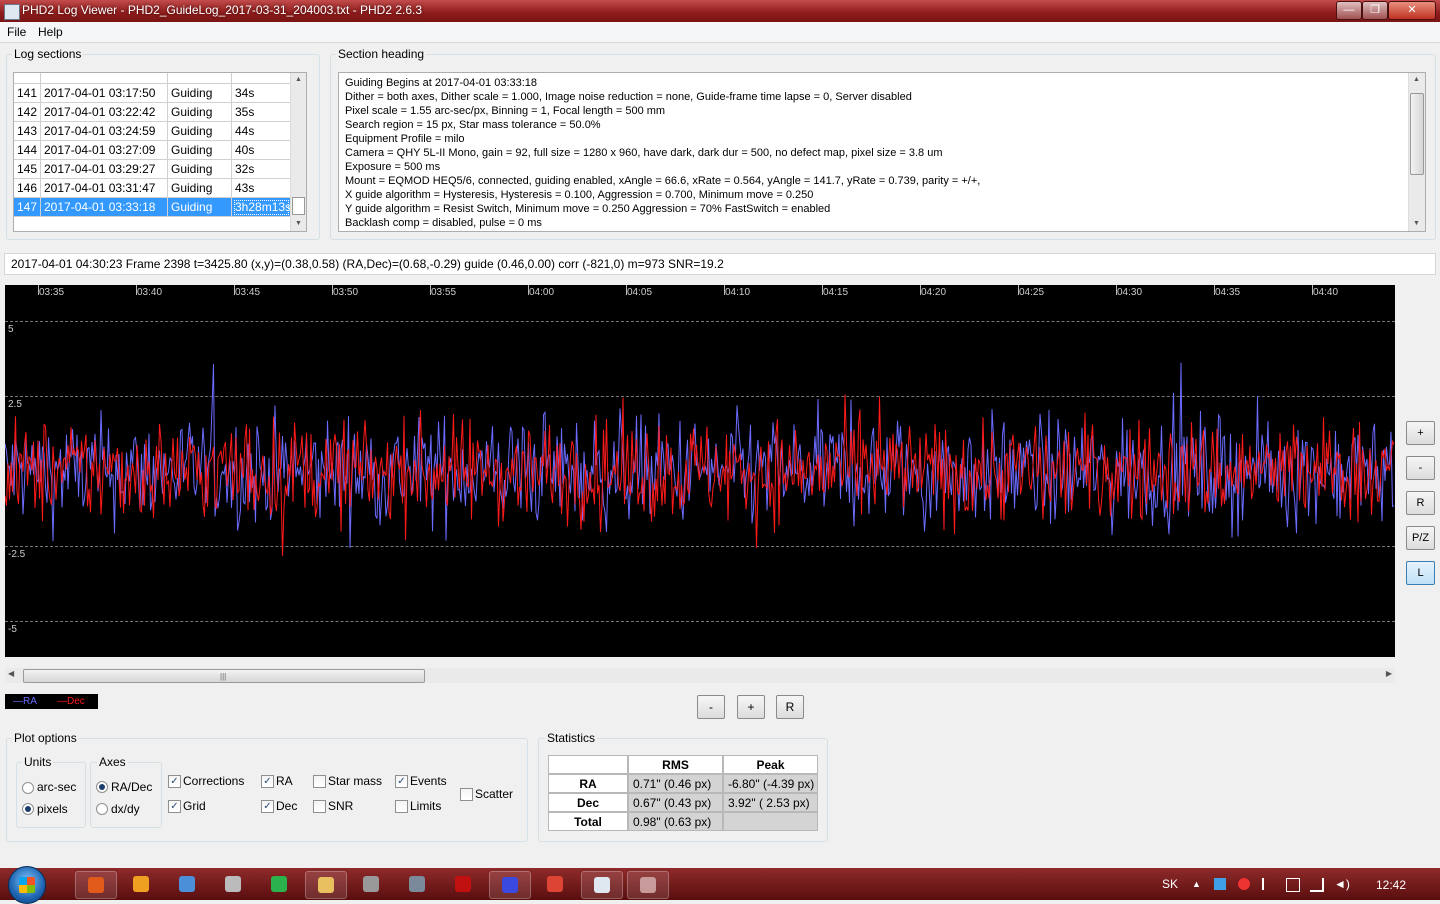 The image size is (1440, 904). What do you see at coordinates (16, 32) in the screenshot?
I see `menu-file: File` at bounding box center [16, 32].